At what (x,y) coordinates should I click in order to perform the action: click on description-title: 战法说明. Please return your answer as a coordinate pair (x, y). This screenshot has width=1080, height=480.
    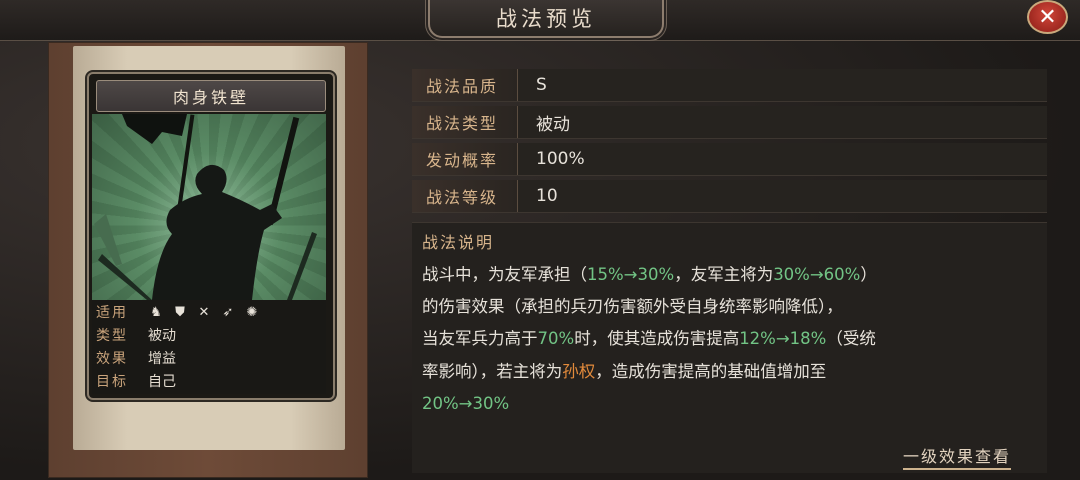
    Looking at the image, I should click on (458, 242).